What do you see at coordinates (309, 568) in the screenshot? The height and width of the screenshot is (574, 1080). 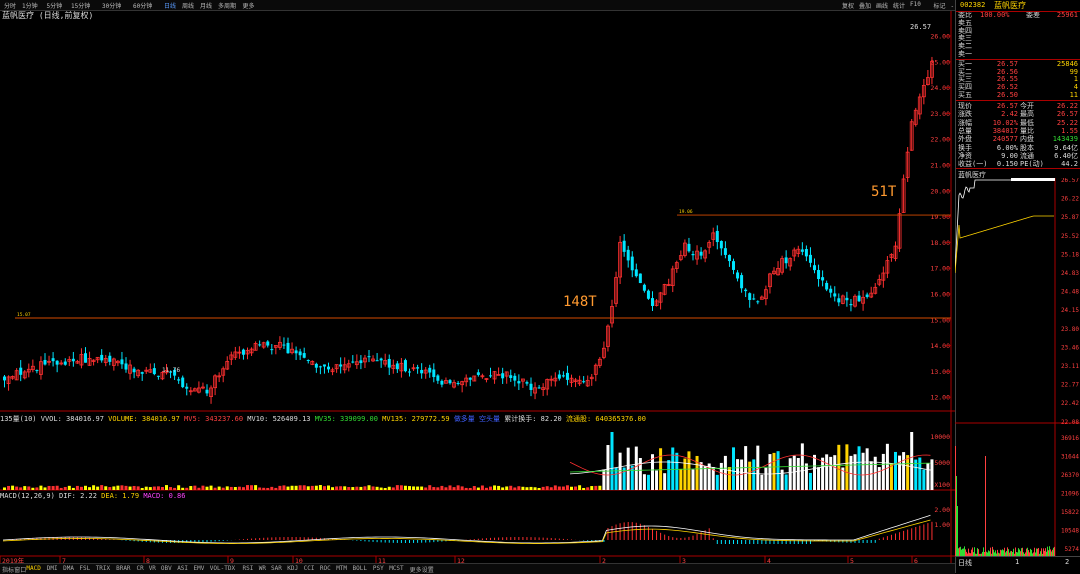 I see `indicator-tab: CCI` at bounding box center [309, 568].